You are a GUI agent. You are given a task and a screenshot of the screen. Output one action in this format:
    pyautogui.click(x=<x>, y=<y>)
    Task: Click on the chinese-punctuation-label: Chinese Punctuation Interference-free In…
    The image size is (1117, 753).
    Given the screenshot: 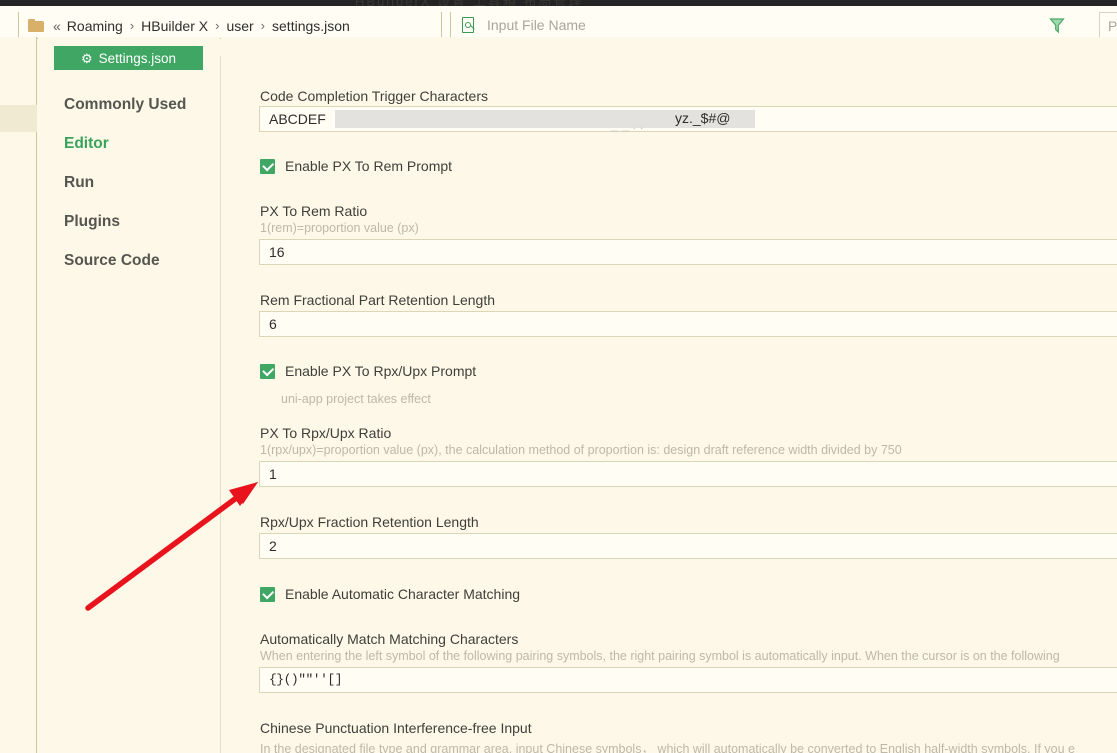 What is the action you would take?
    pyautogui.click(x=396, y=728)
    